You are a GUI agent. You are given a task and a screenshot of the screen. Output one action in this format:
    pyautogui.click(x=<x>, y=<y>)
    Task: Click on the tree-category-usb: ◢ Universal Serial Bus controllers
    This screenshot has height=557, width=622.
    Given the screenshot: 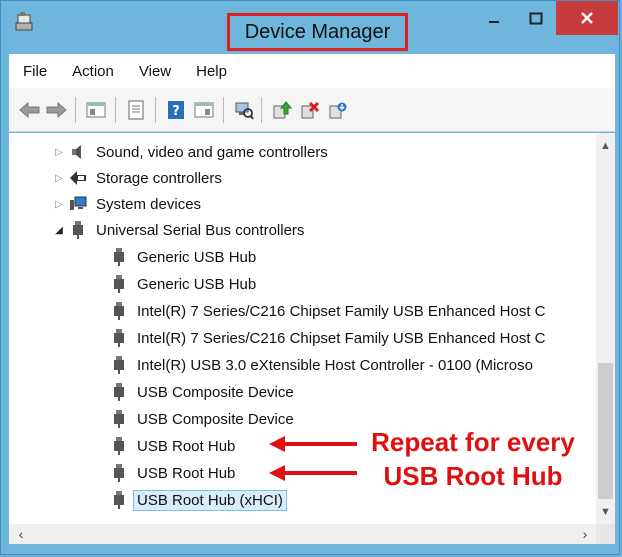 What is the action you would take?
    pyautogui.click(x=178, y=230)
    